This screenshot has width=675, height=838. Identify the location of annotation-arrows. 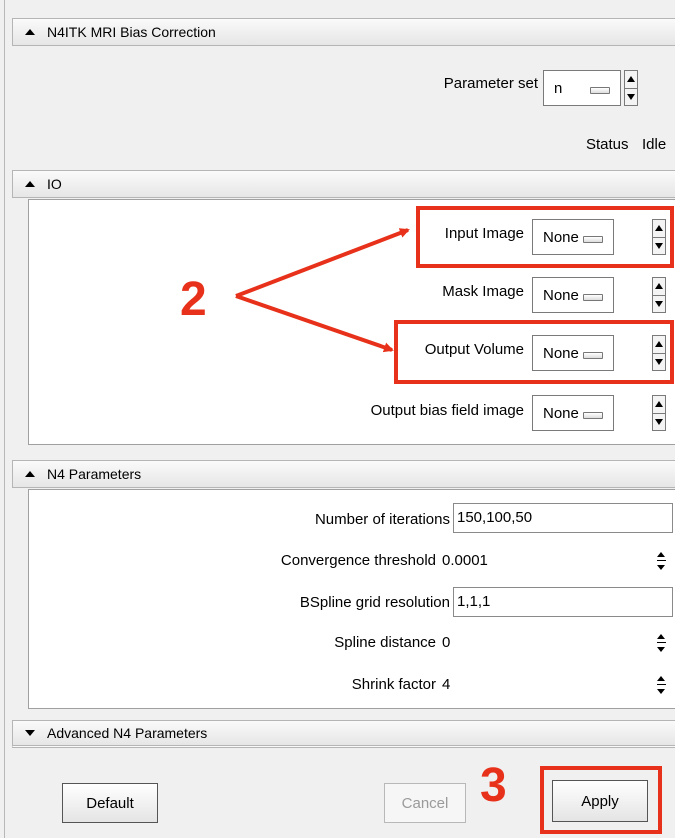
(322, 290).